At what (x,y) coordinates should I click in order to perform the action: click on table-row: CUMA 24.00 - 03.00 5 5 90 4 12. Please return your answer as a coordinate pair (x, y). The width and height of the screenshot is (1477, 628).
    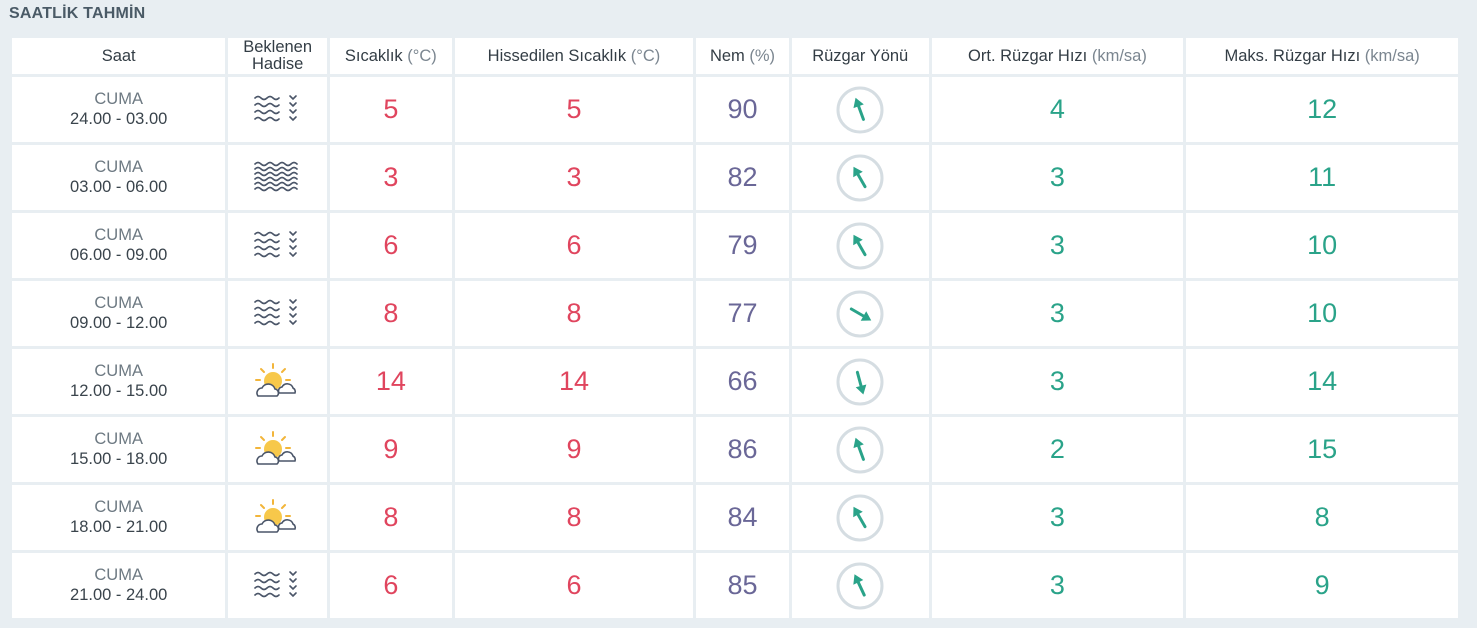
    Looking at the image, I should click on (735, 109).